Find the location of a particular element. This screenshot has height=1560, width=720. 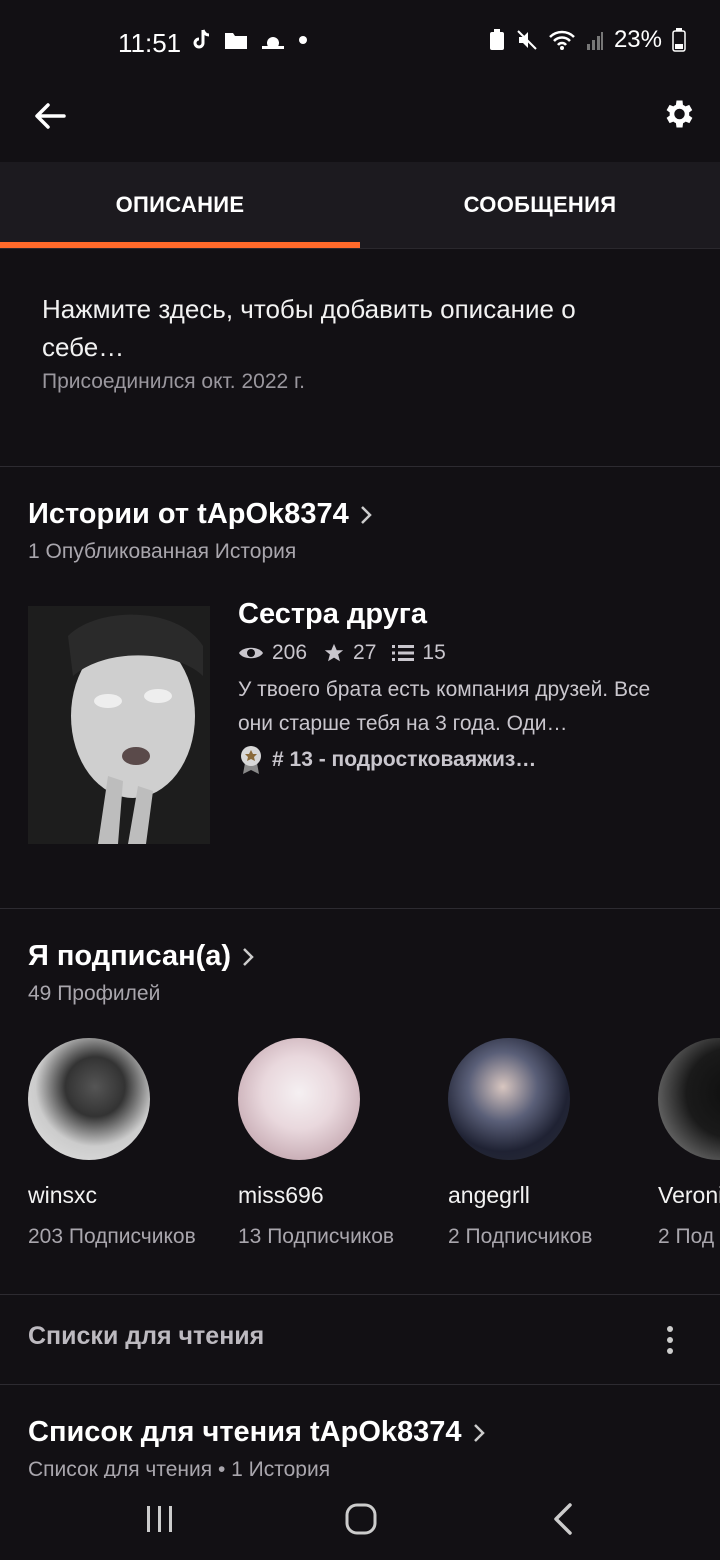

votes-stat: 27 is located at coordinates (349, 653).